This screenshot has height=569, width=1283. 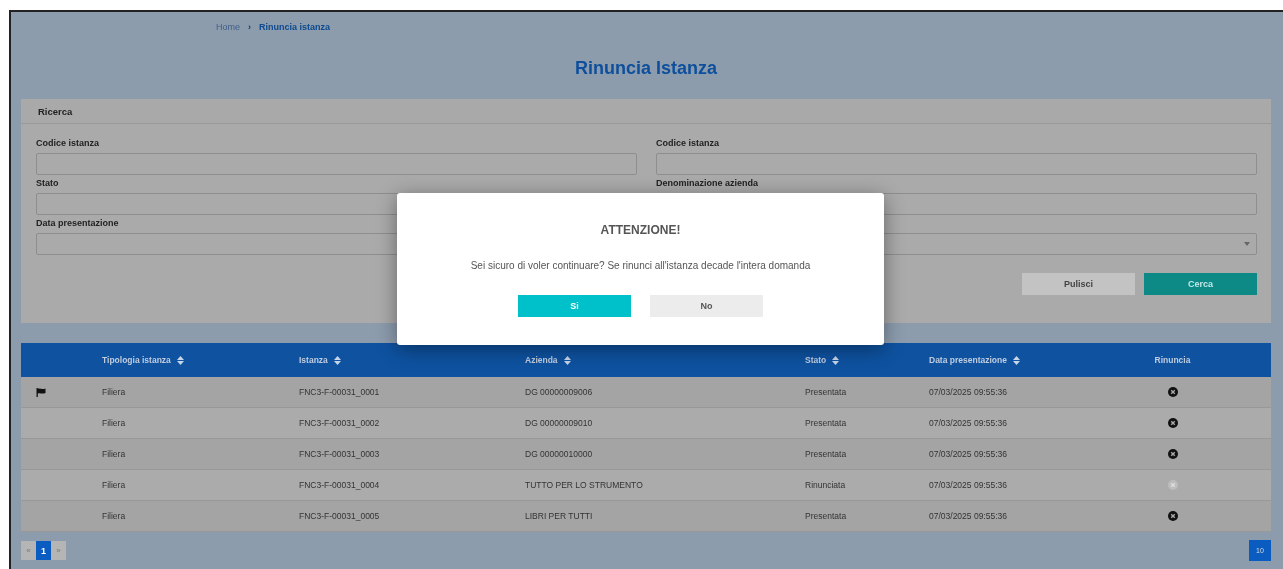 What do you see at coordinates (313, 360) in the screenshot?
I see `column-header: Istanza` at bounding box center [313, 360].